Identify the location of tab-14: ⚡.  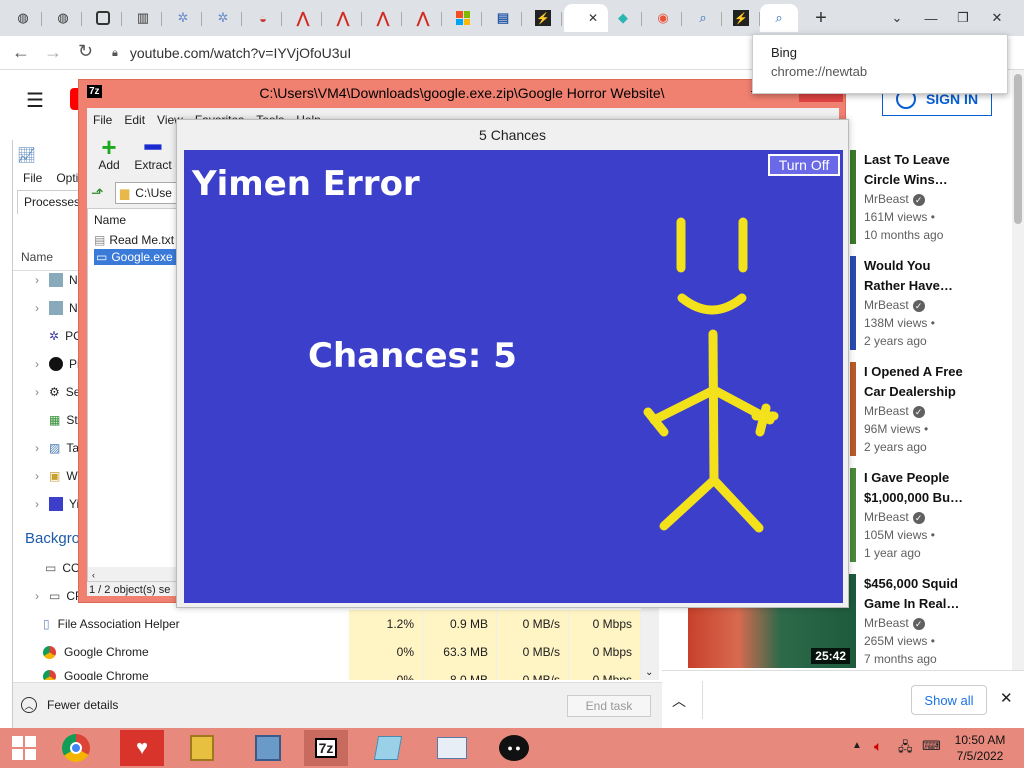
(543, 18).